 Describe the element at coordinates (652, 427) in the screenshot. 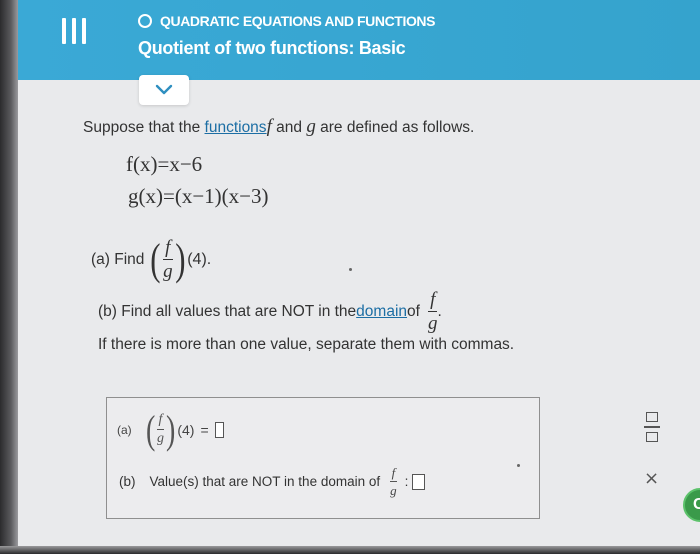

I see `fraction-tool-icon` at that location.